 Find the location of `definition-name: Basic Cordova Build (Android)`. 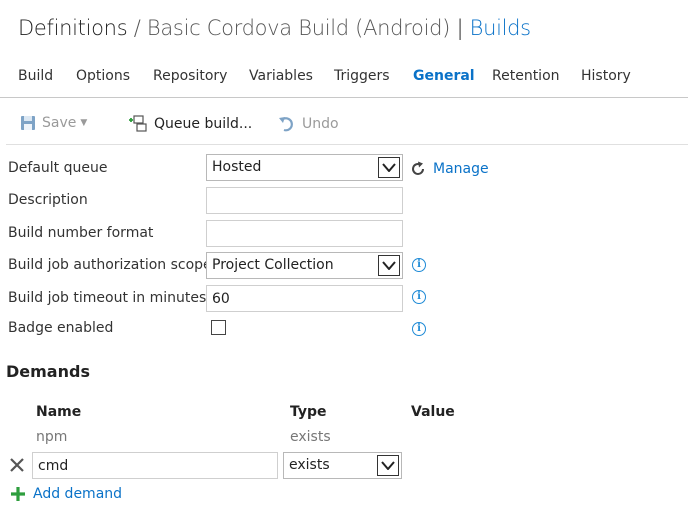

definition-name: Basic Cordova Build (Android) is located at coordinates (298, 28).